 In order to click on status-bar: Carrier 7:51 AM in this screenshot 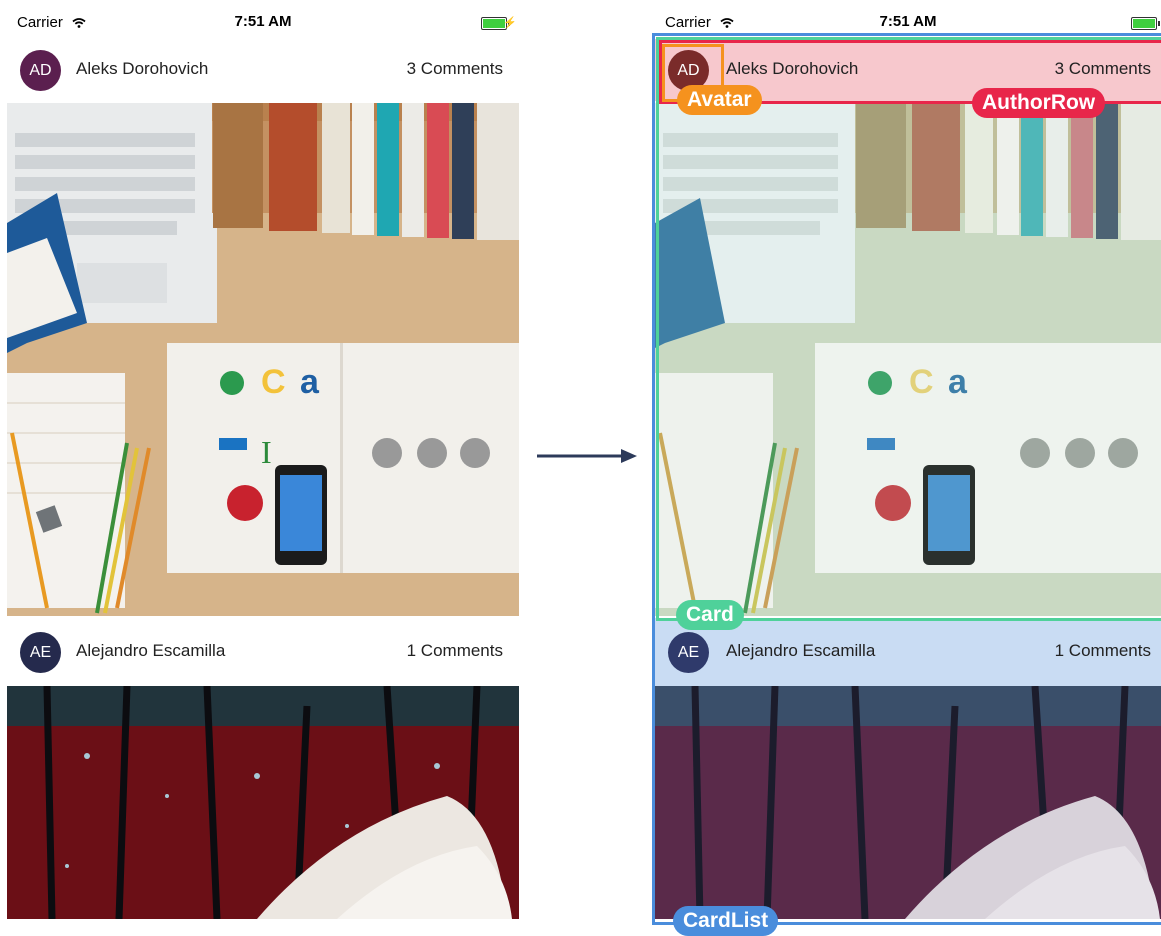, I will do `click(908, 23)`.